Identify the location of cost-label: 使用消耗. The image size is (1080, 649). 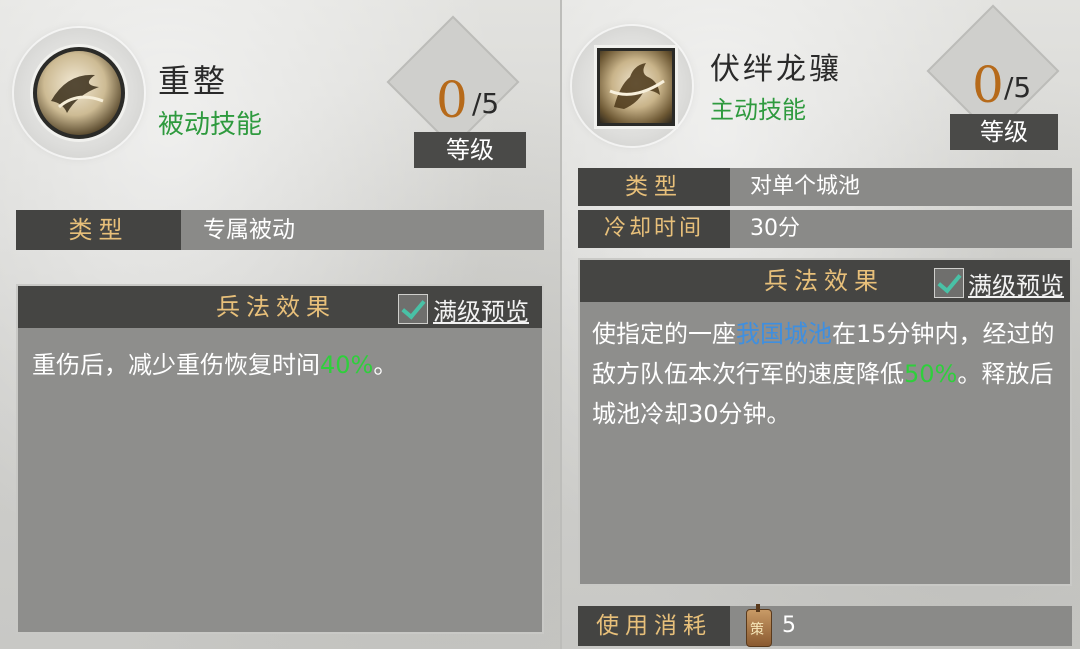
(654, 626).